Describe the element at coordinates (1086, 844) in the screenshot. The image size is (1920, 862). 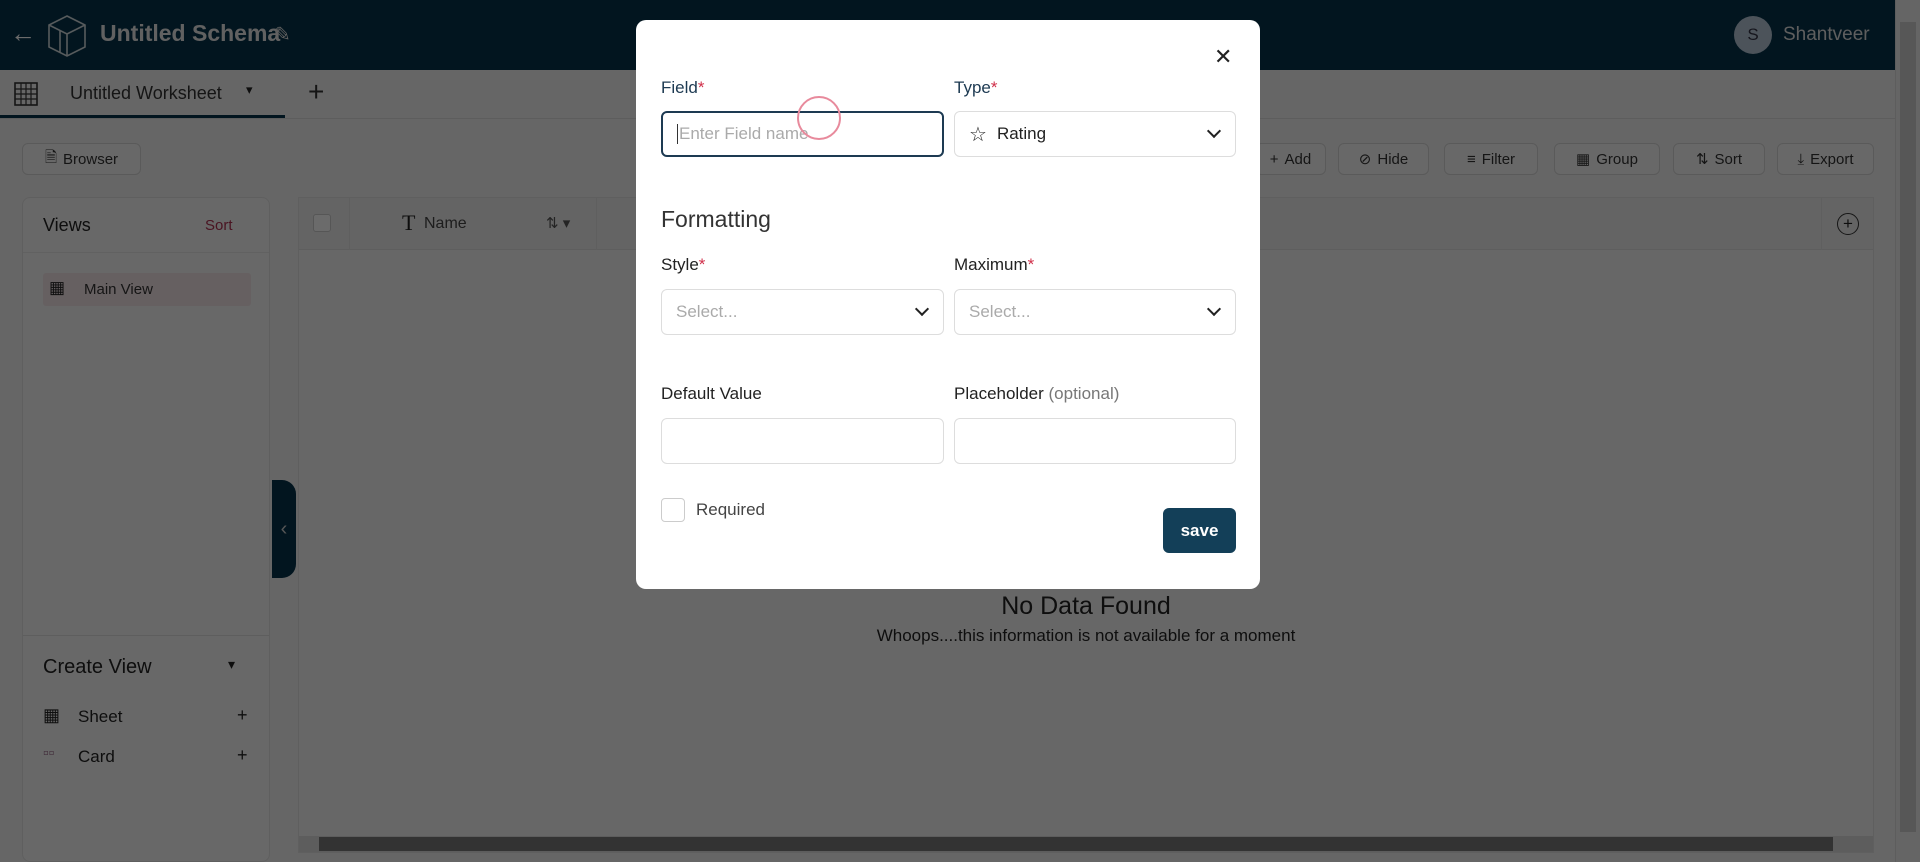
I see `horizontal-scrollbar` at that location.